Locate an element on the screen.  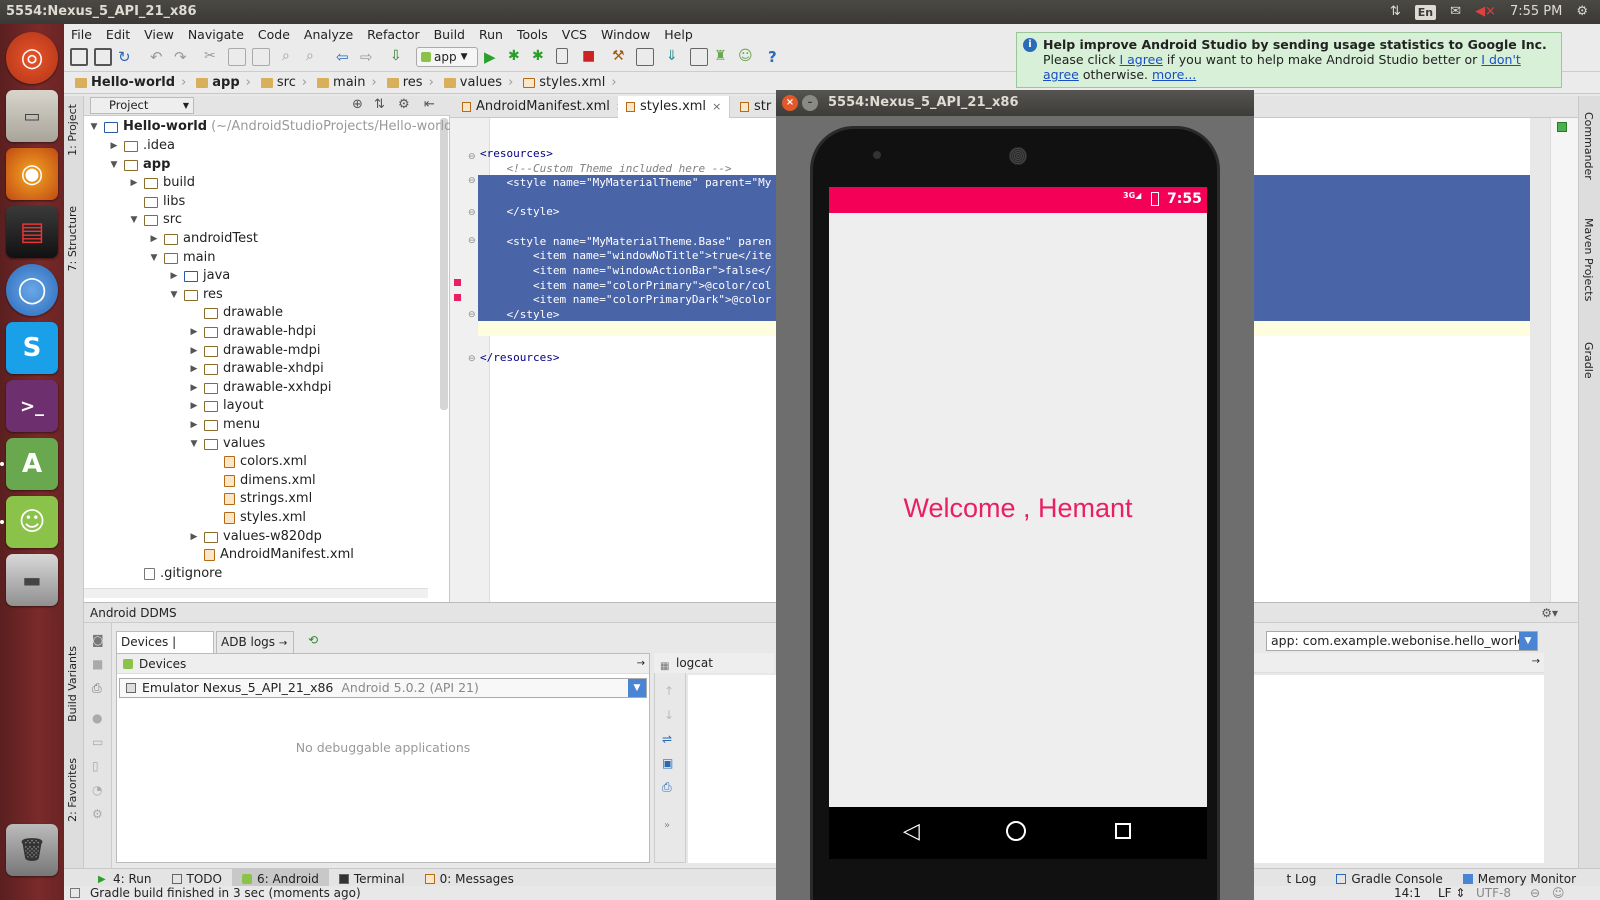
android-device-monitor-icon: ♜ is located at coordinates (723, 57).